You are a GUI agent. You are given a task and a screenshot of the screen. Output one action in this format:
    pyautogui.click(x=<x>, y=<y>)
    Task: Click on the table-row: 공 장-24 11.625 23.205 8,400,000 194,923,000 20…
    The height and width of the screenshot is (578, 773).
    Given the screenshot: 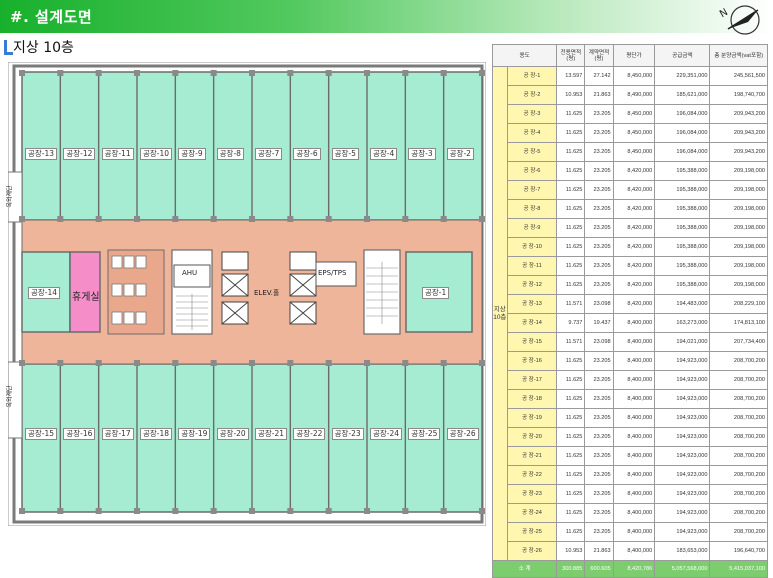 What is the action you would take?
    pyautogui.click(x=630, y=513)
    